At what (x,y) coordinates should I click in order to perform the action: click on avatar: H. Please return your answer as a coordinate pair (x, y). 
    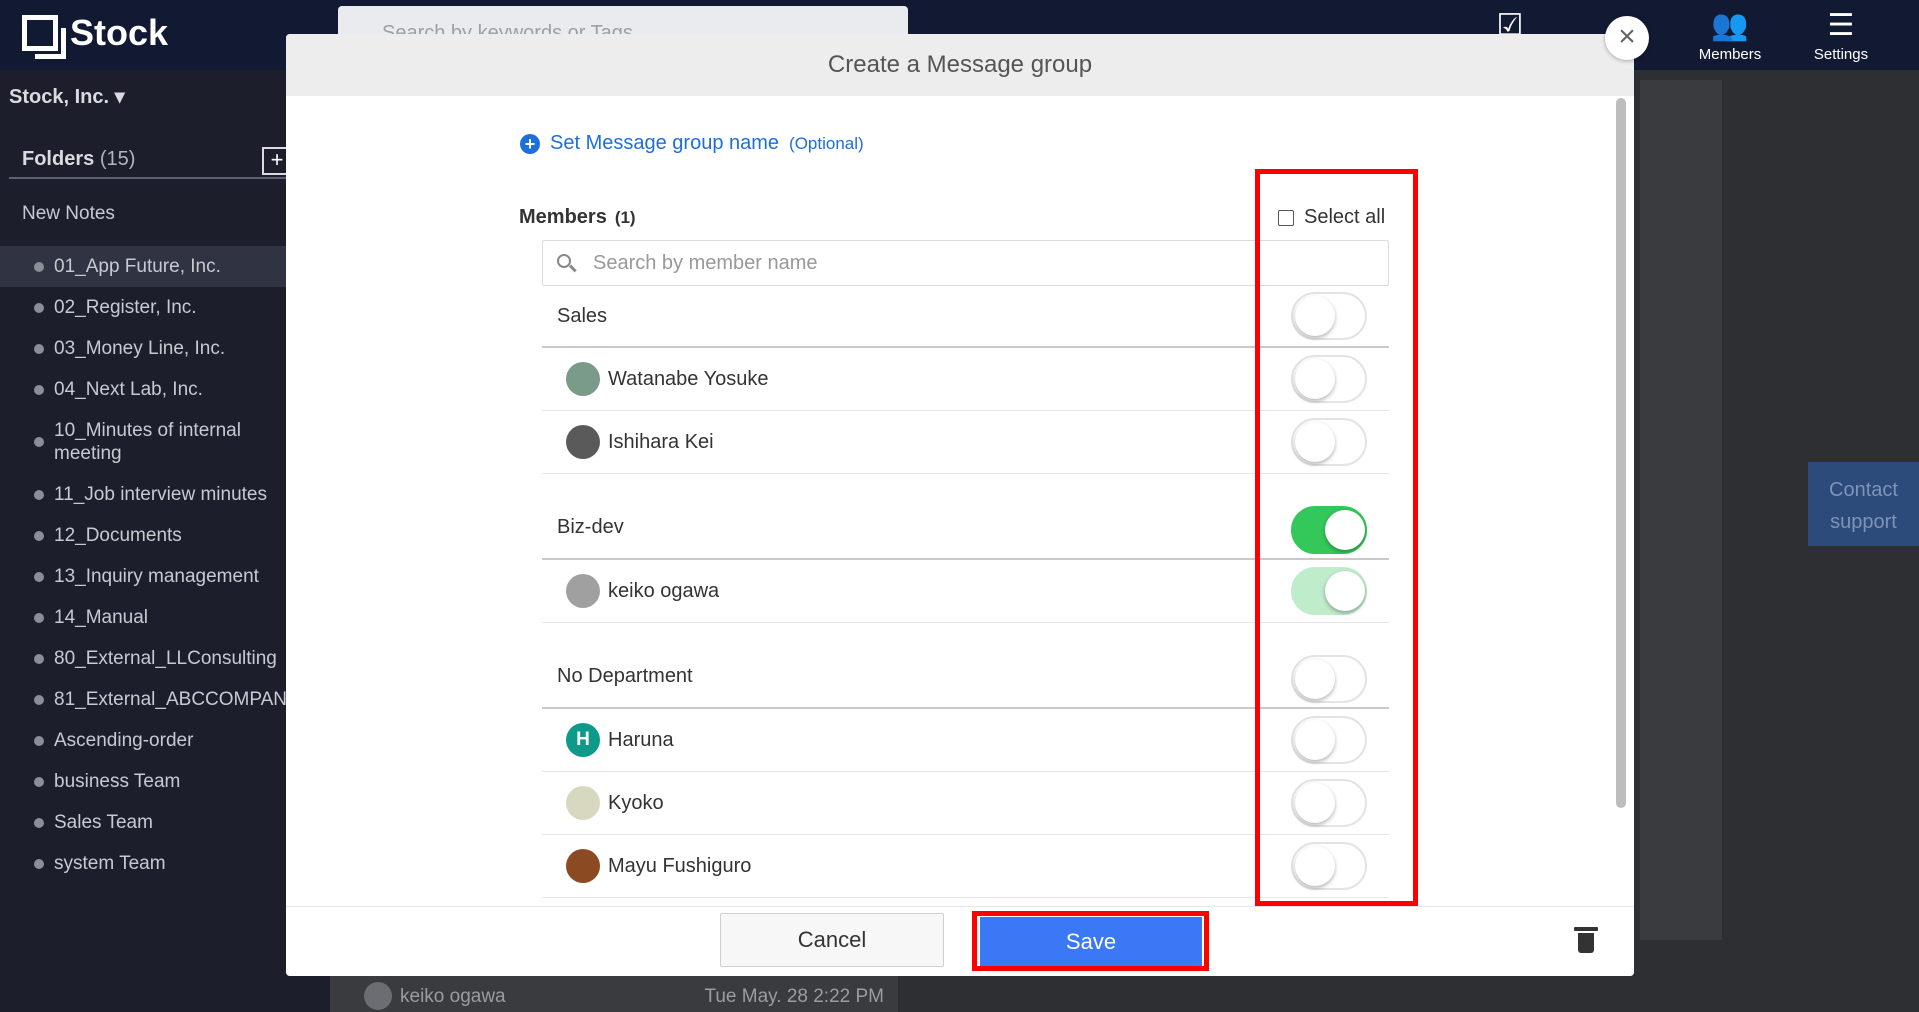
    Looking at the image, I should click on (583, 740).